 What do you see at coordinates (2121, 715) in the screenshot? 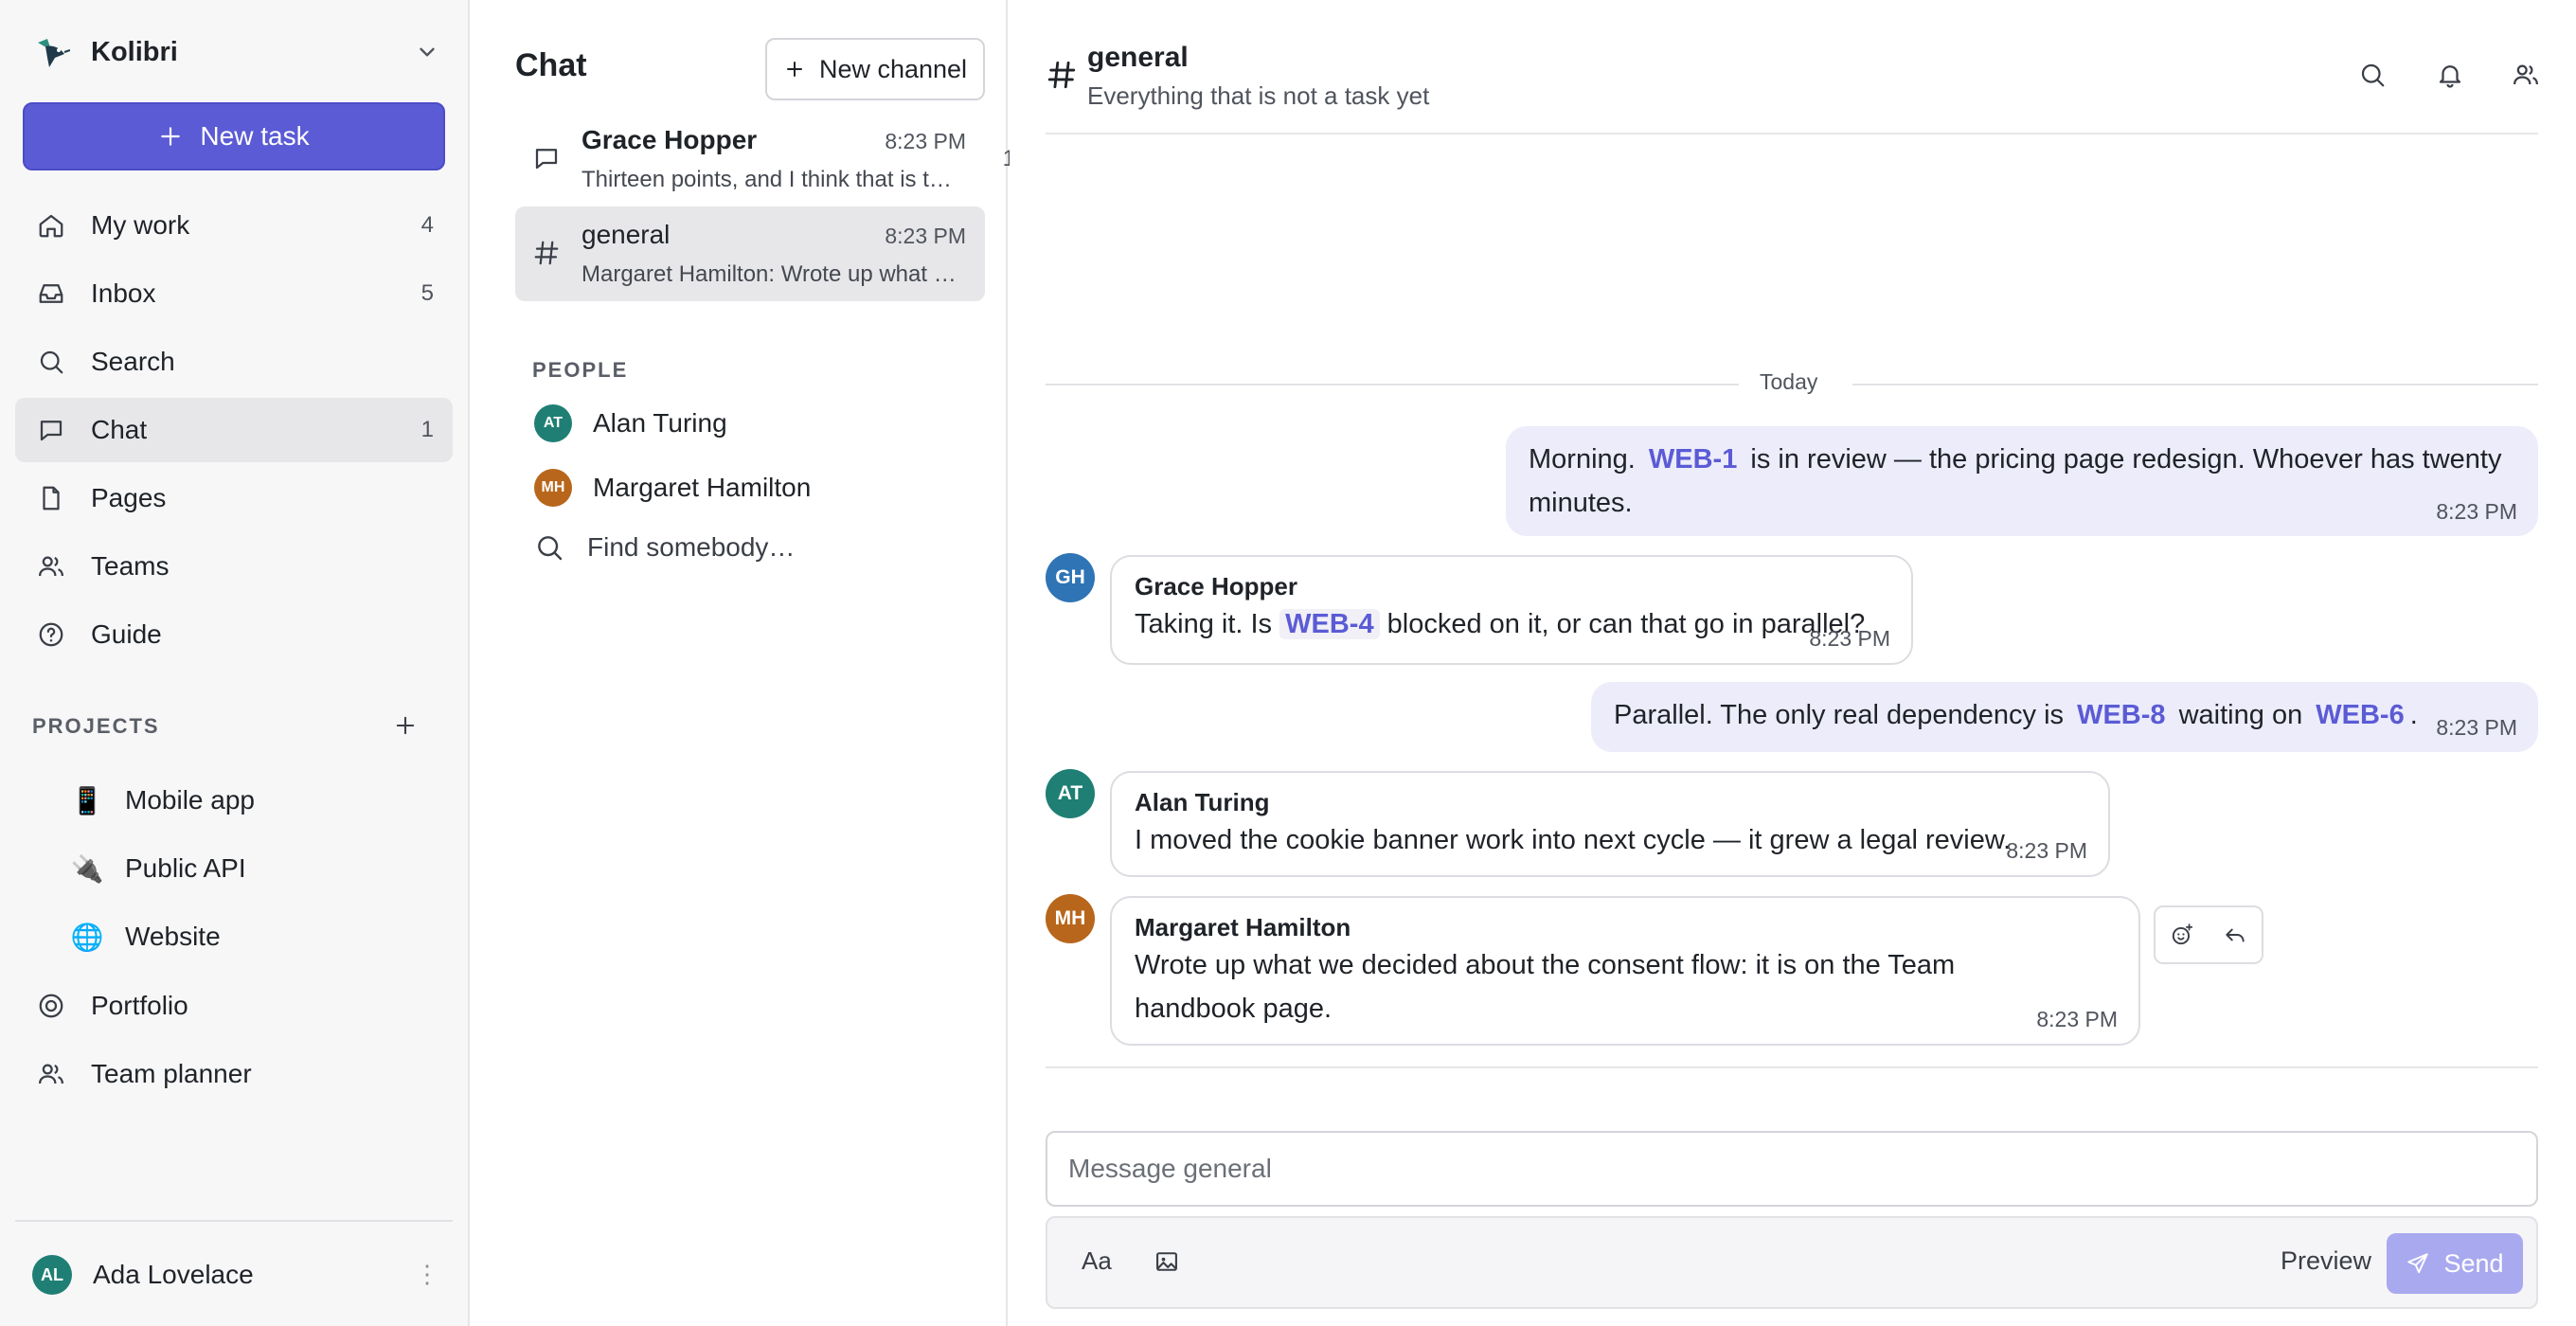
I see `issue-link: WEB-8` at bounding box center [2121, 715].